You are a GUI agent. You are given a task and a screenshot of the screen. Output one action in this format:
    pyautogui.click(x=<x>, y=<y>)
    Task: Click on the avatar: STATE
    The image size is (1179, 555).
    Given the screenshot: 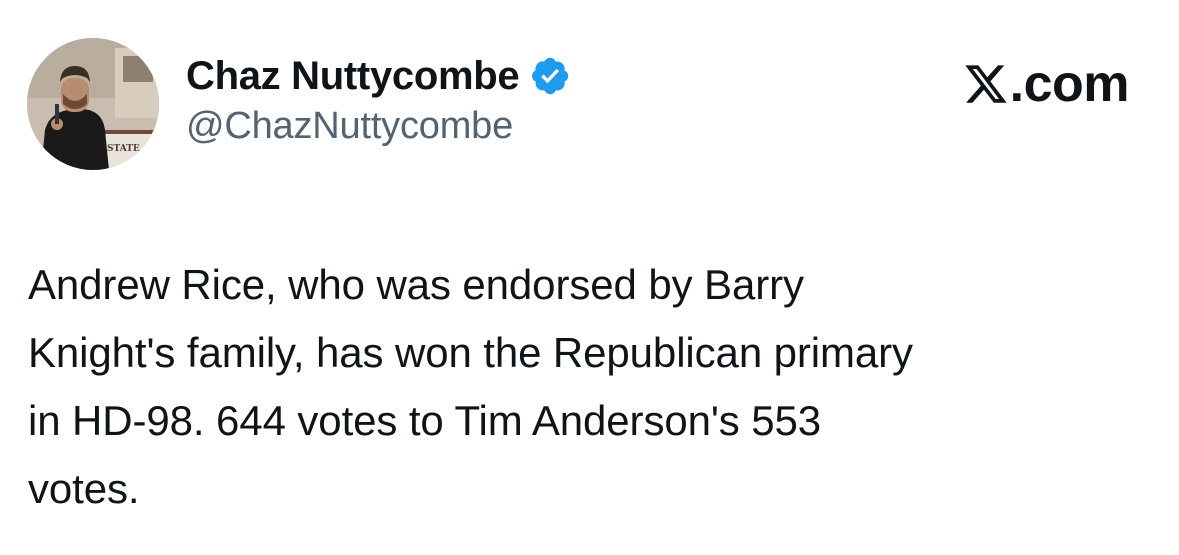 What is the action you would take?
    pyautogui.click(x=93, y=104)
    